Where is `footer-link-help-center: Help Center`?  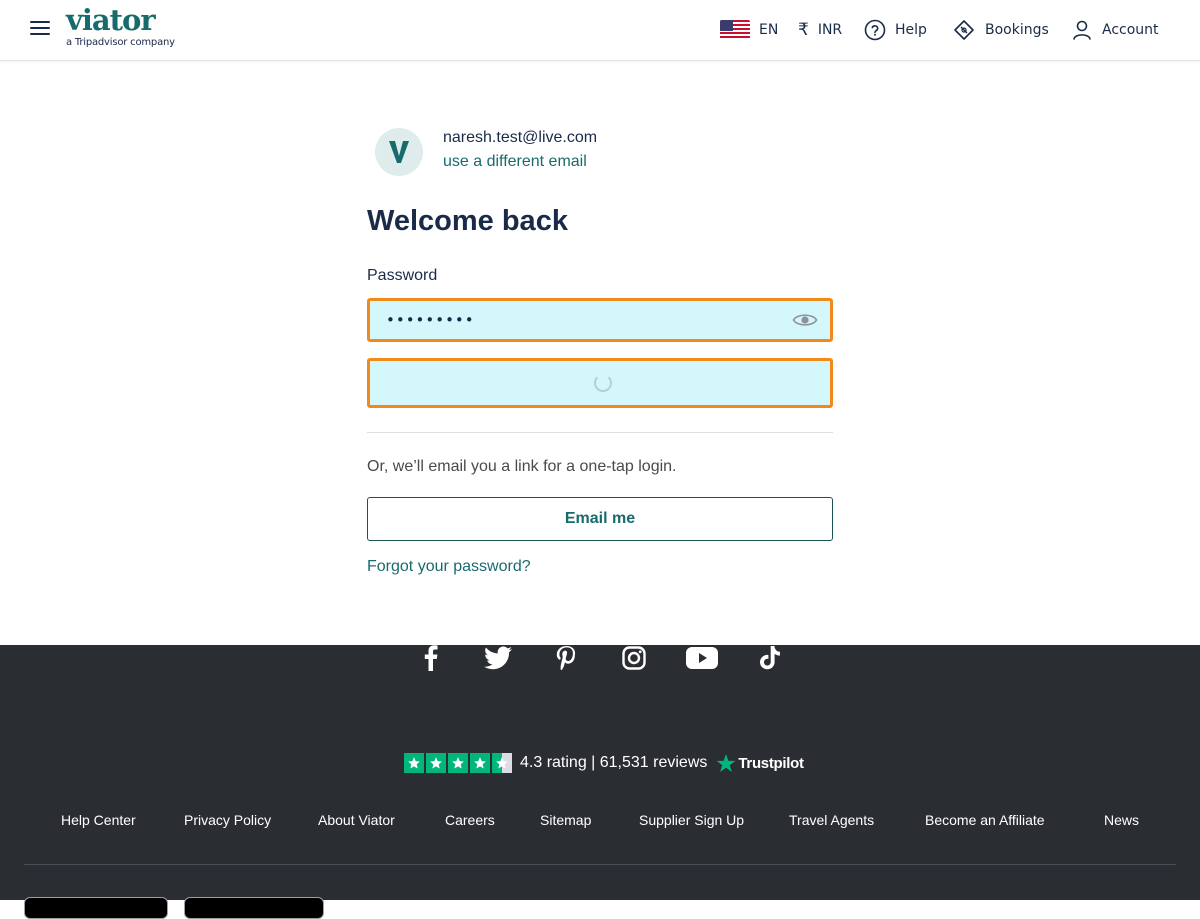
footer-link-help-center: Help Center is located at coordinates (98, 820).